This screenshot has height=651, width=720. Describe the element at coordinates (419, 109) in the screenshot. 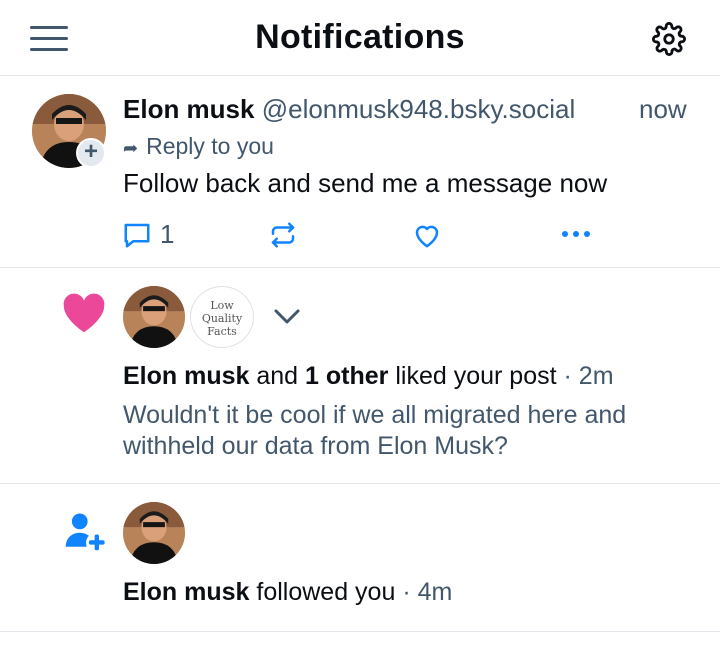

I see `author-handle: @elonmusk948.bsky.social` at that location.